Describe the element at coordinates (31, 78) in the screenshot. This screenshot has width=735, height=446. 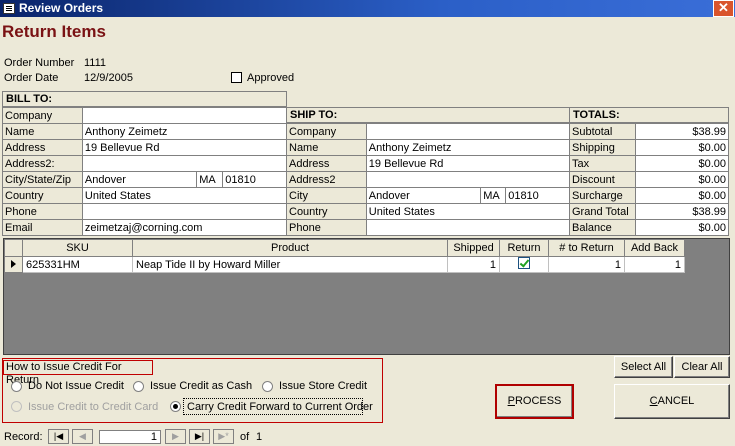
I see `order-date-label: Order Date` at that location.